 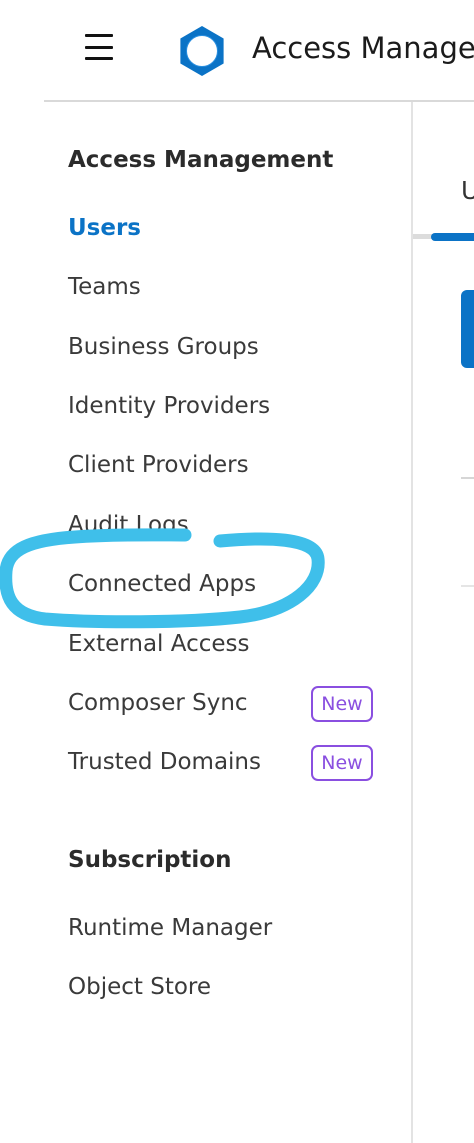 What do you see at coordinates (139, 987) in the screenshot?
I see `sidebar-item-object-store: Object Store` at bounding box center [139, 987].